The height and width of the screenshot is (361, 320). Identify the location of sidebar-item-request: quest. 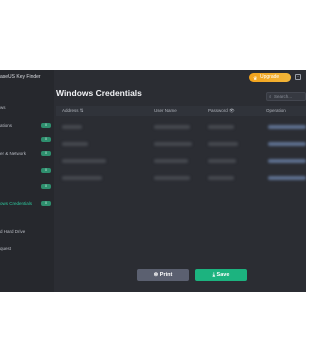
(27, 248).